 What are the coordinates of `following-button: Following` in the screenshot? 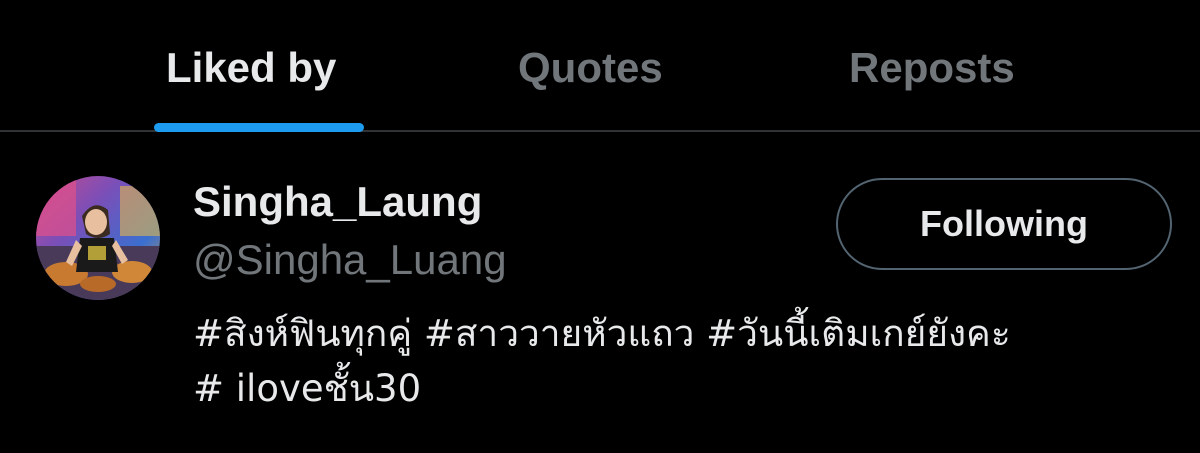 It's located at (1004, 224).